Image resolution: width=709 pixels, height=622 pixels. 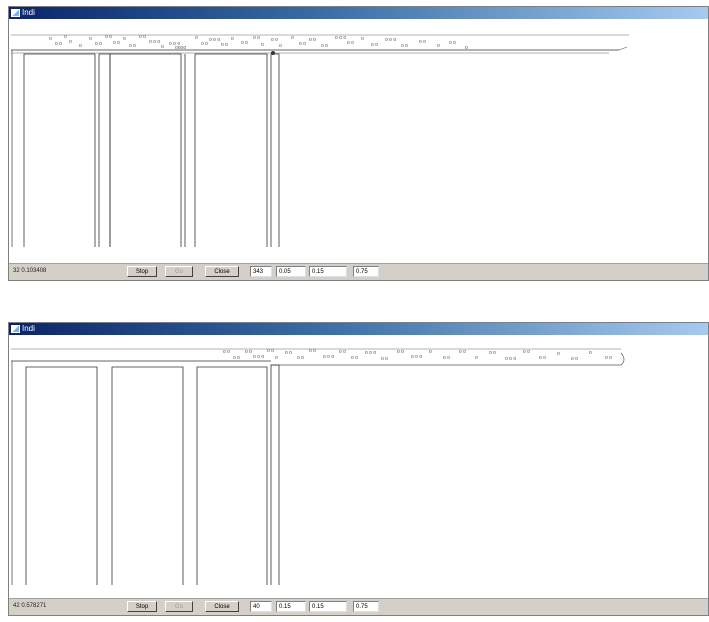 I want to click on param-field-2: 0.15, so click(x=291, y=606).